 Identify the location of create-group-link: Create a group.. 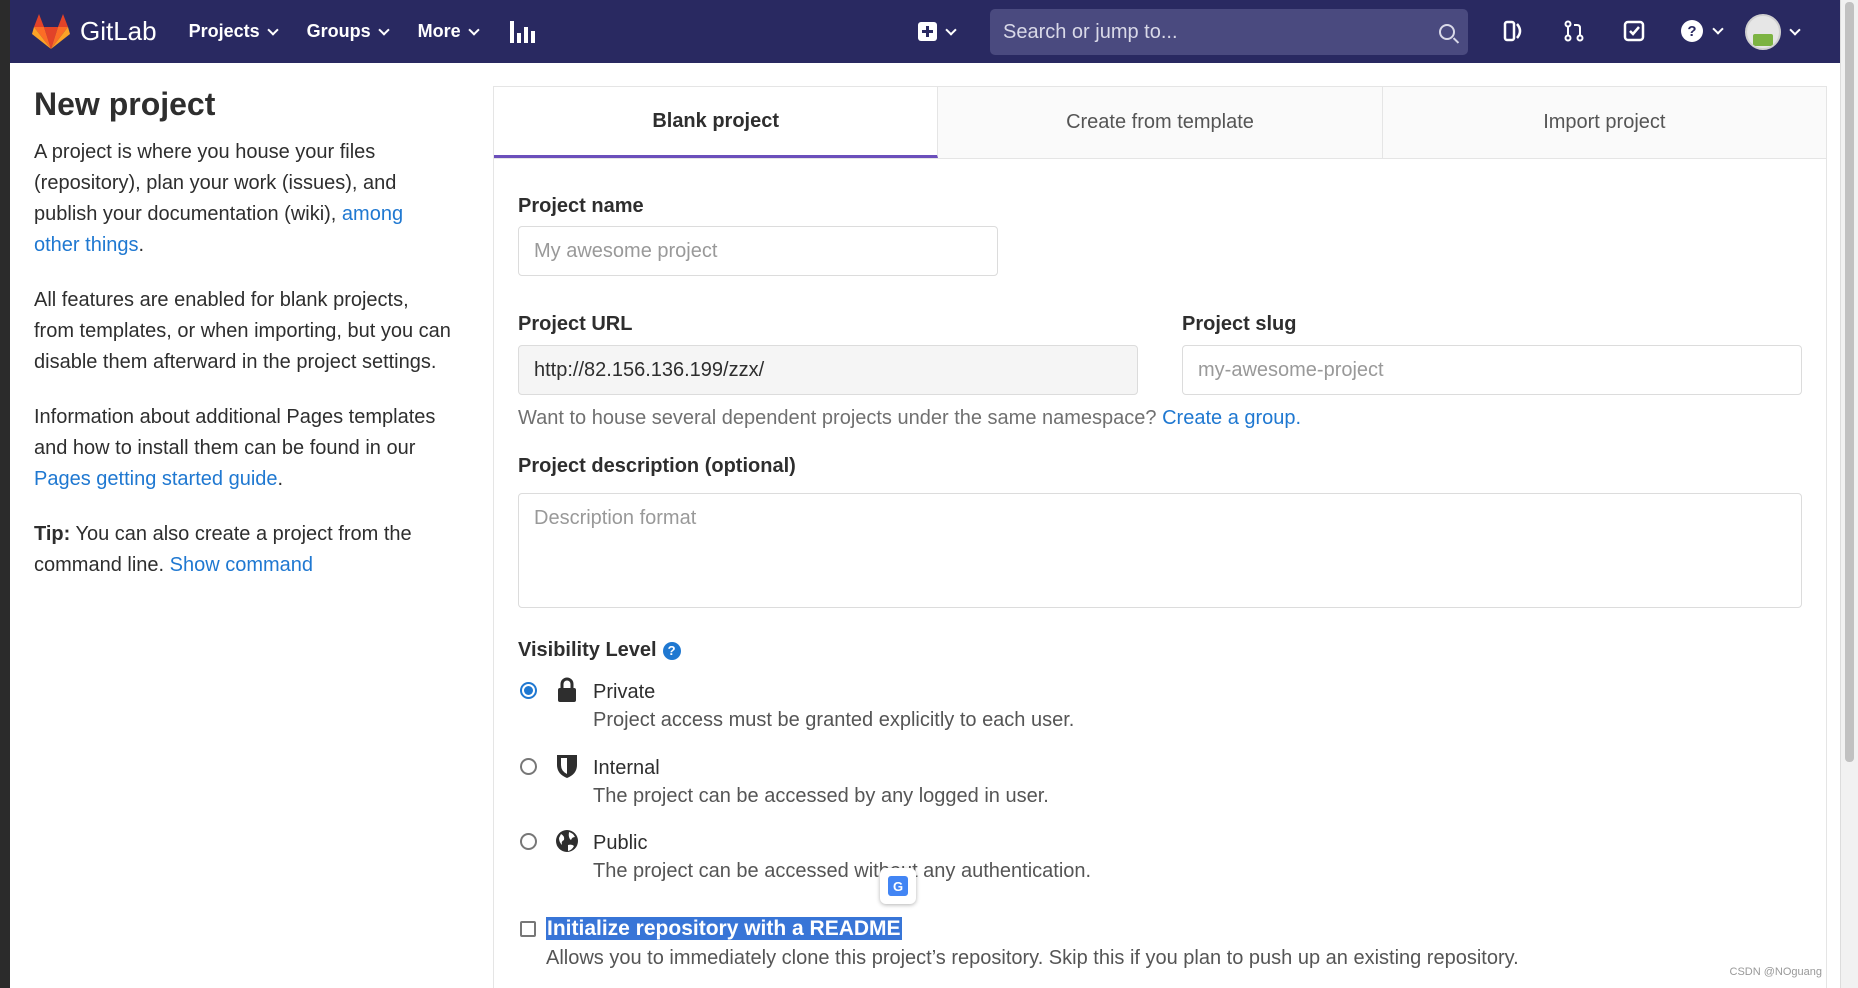
(1231, 418).